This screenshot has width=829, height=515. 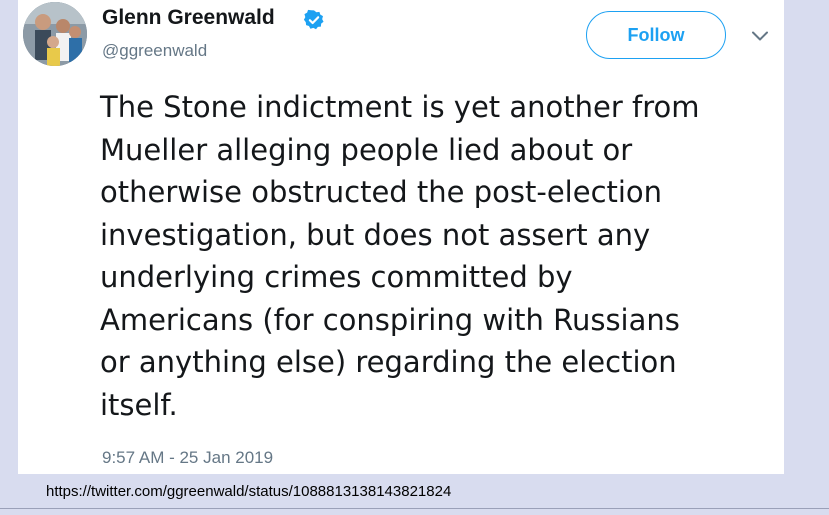 I want to click on author-handle: @ggreenwald, so click(x=154, y=51).